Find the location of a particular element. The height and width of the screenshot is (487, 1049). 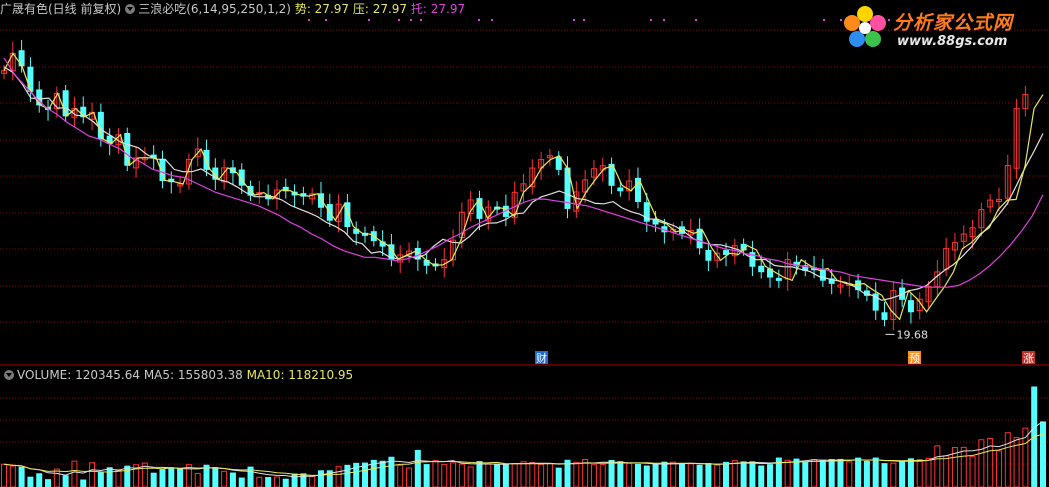

cai-marker-label: 财 is located at coordinates (541, 358).